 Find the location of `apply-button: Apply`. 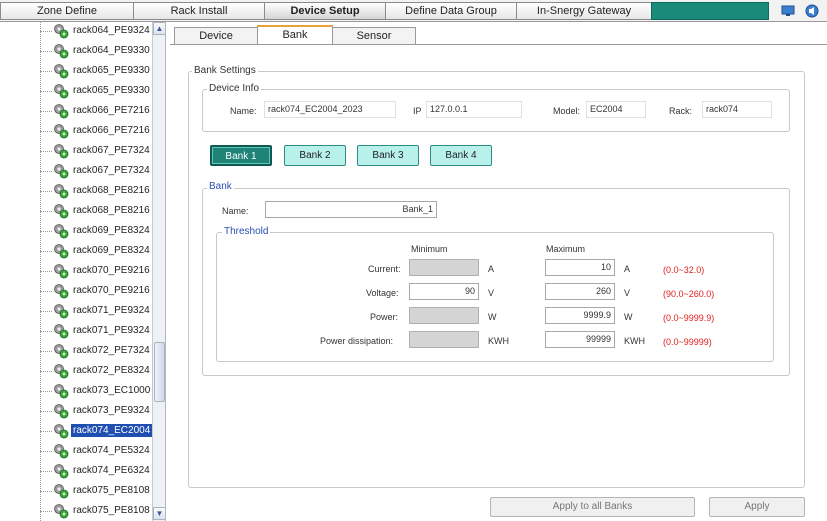

apply-button: Apply is located at coordinates (757, 507).